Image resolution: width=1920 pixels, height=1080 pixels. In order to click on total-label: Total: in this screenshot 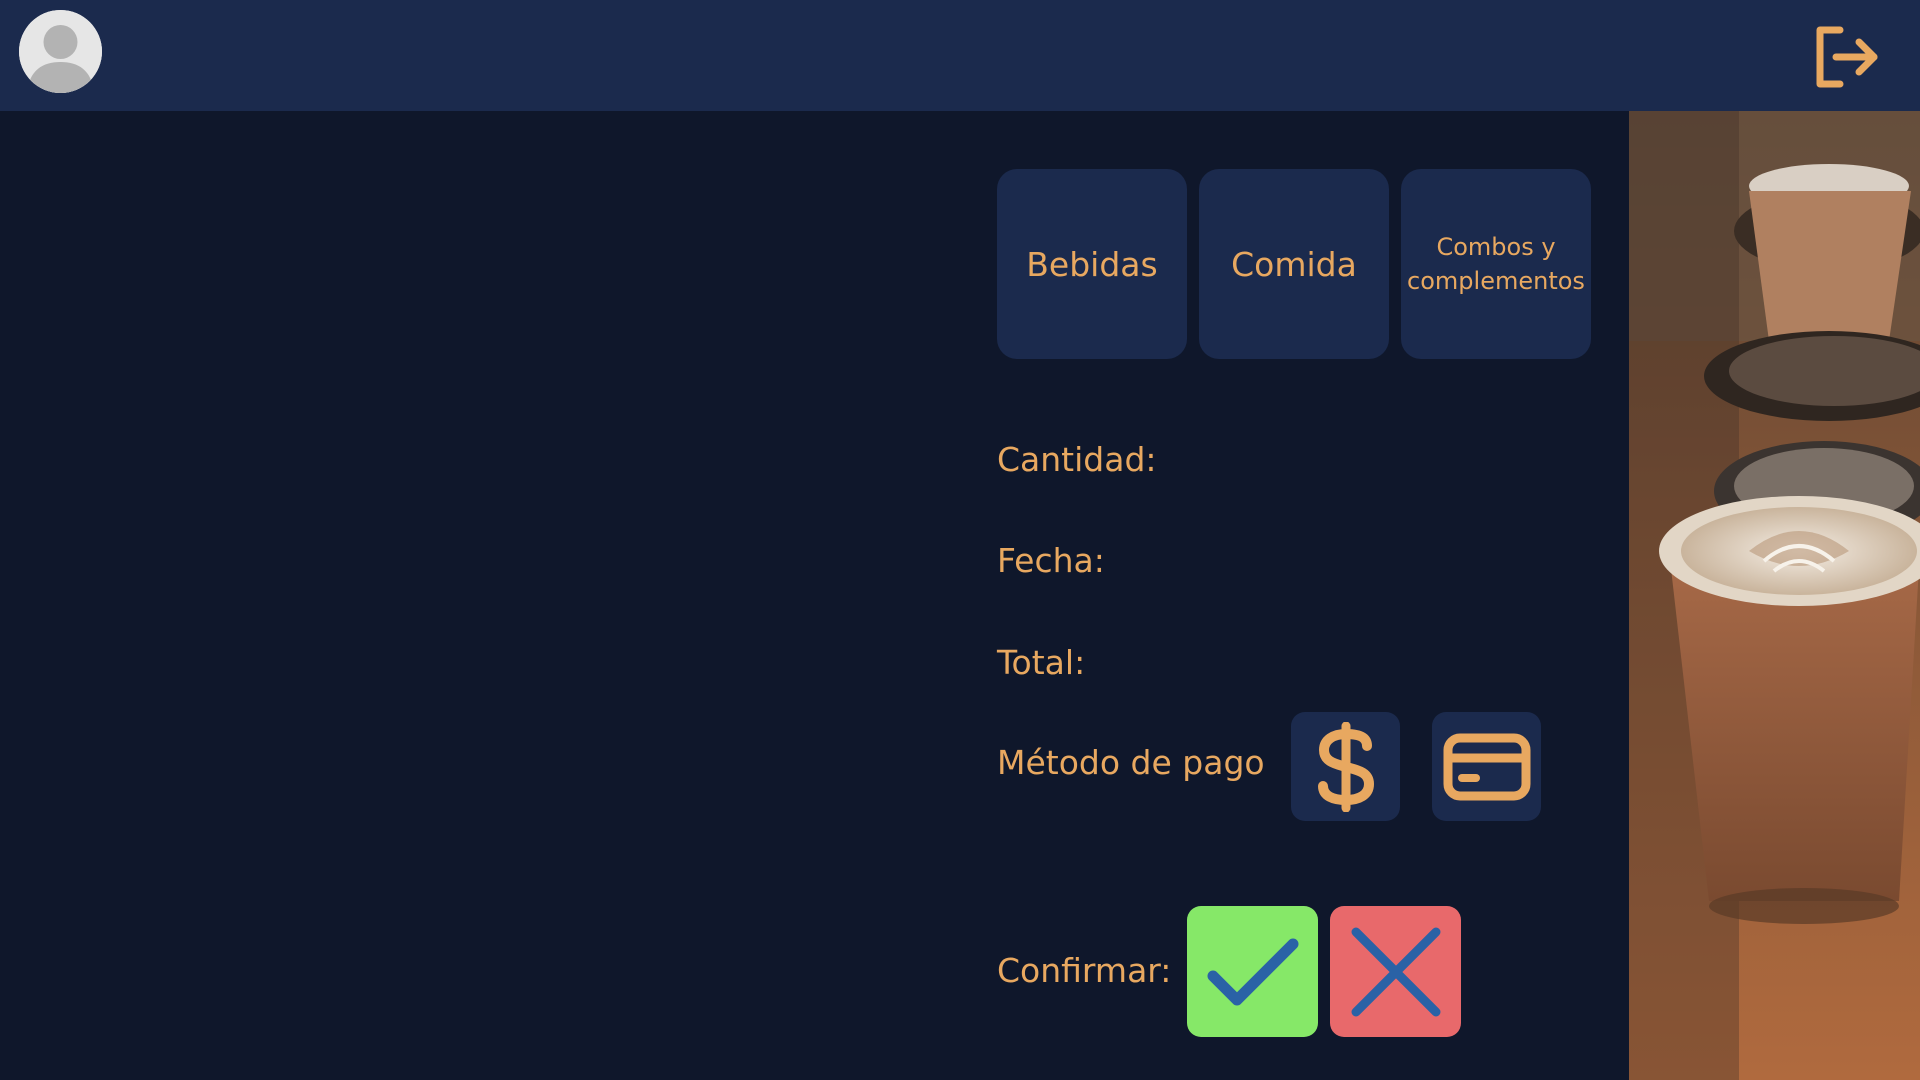, I will do `click(1041, 662)`.